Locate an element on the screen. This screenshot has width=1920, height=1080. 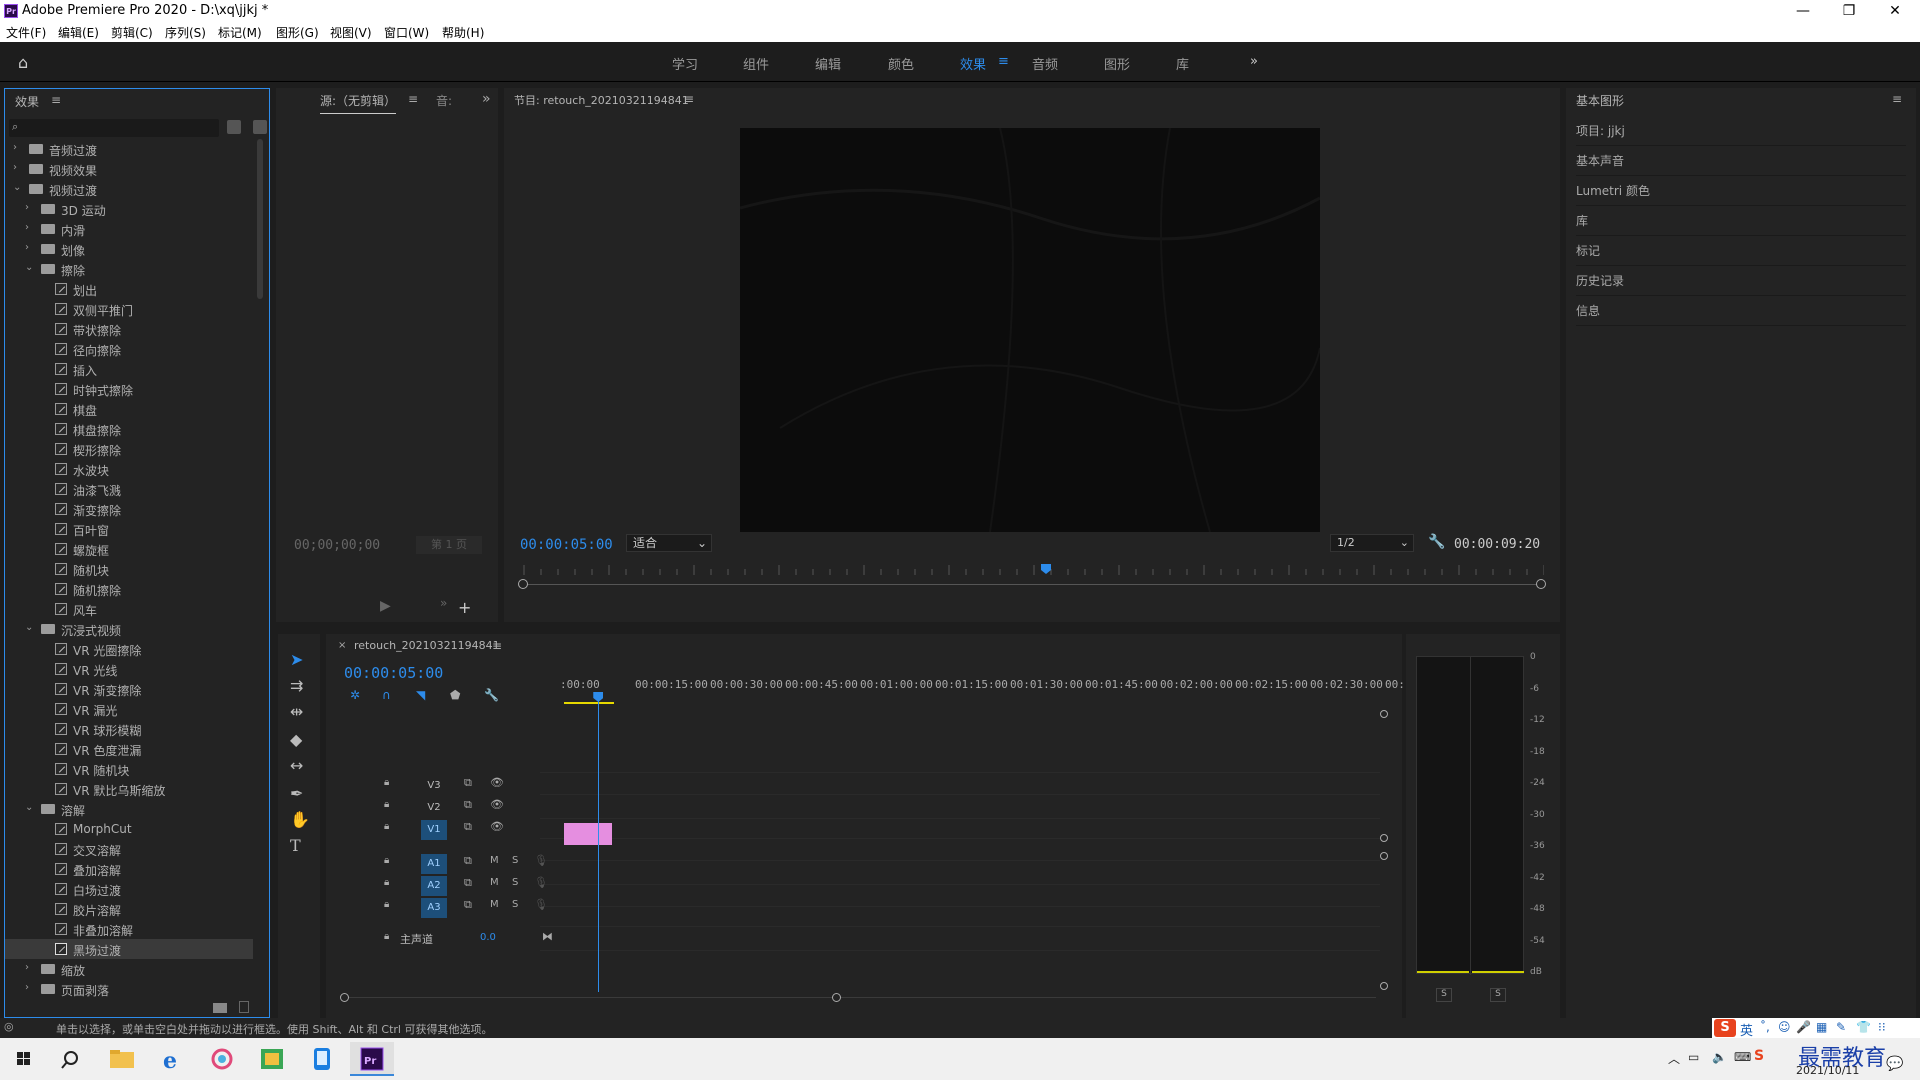
hand-tool-icon: ✋ is located at coordinates (300, 819).